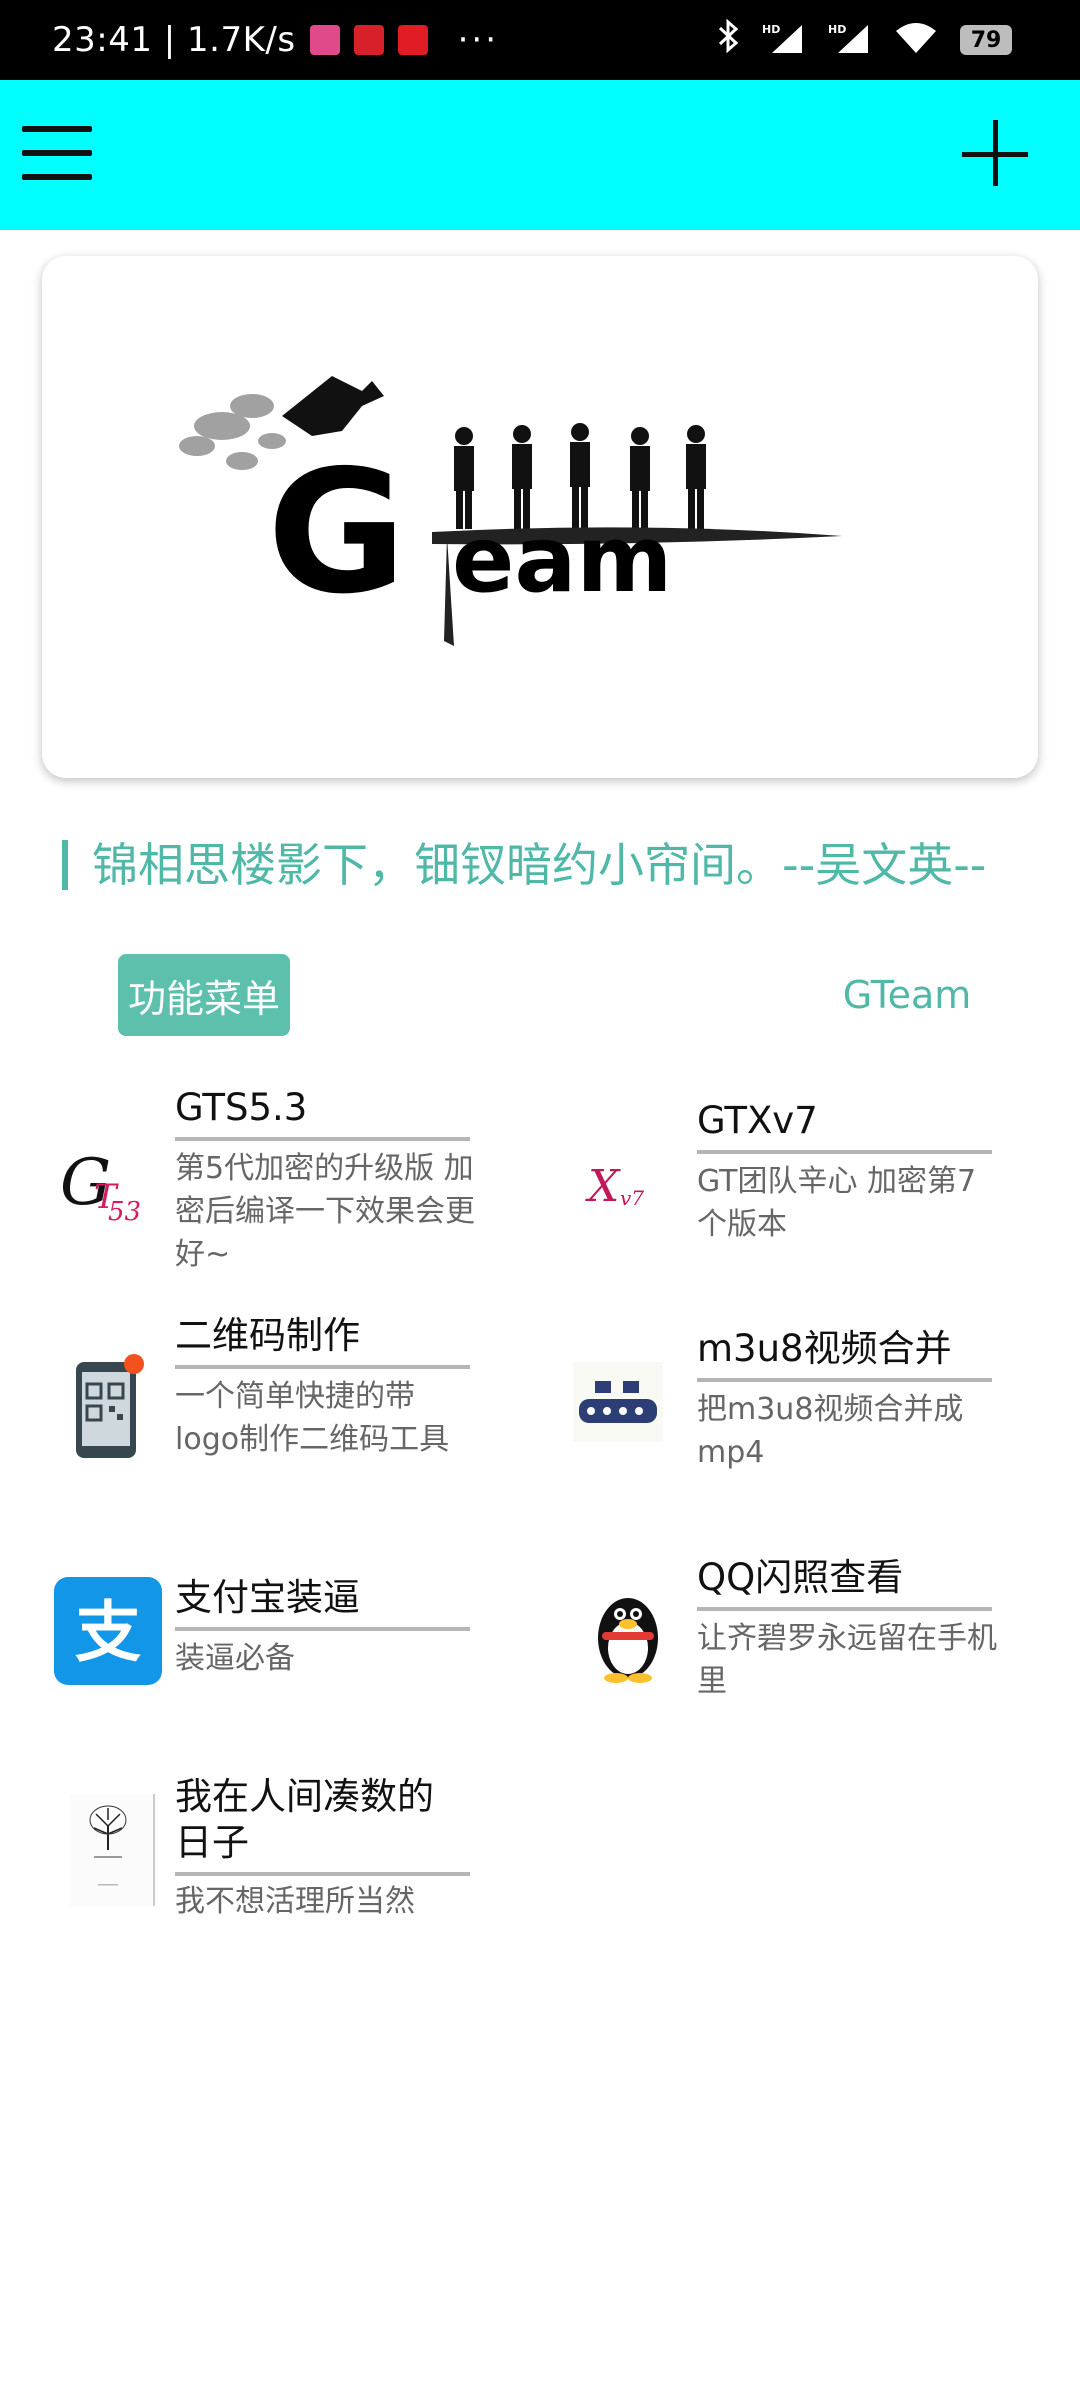 This screenshot has width=1080, height=2400. I want to click on tool-item-gtx: X v7 GTXv7 GT团队辛心 加密第7个版本, so click(802, 1198).